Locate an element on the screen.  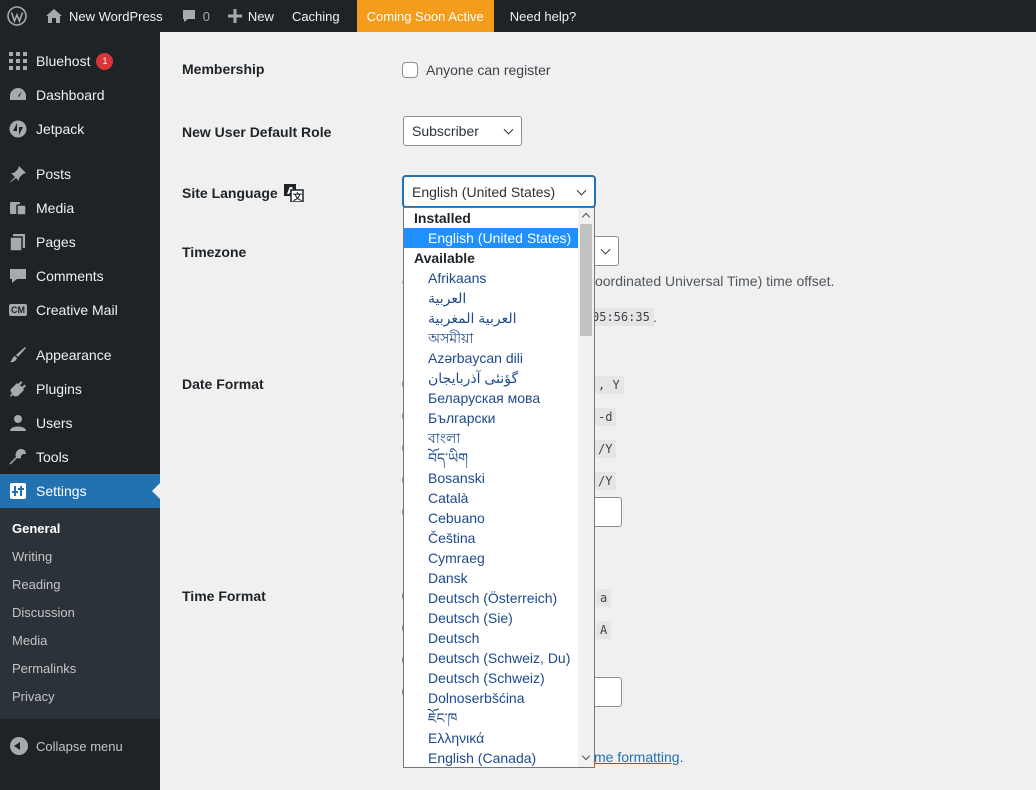
coming-soon-badge: Coming Soon Active is located at coordinates (425, 16).